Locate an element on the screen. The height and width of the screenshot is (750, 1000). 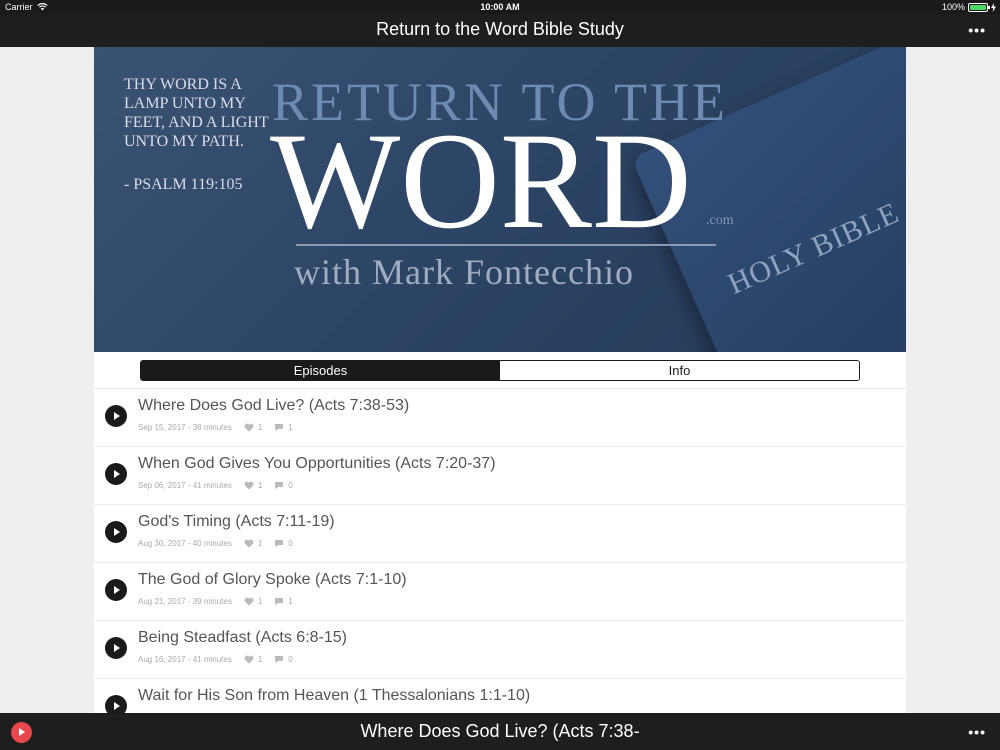
tab-episodes: Episodes is located at coordinates (320, 370).